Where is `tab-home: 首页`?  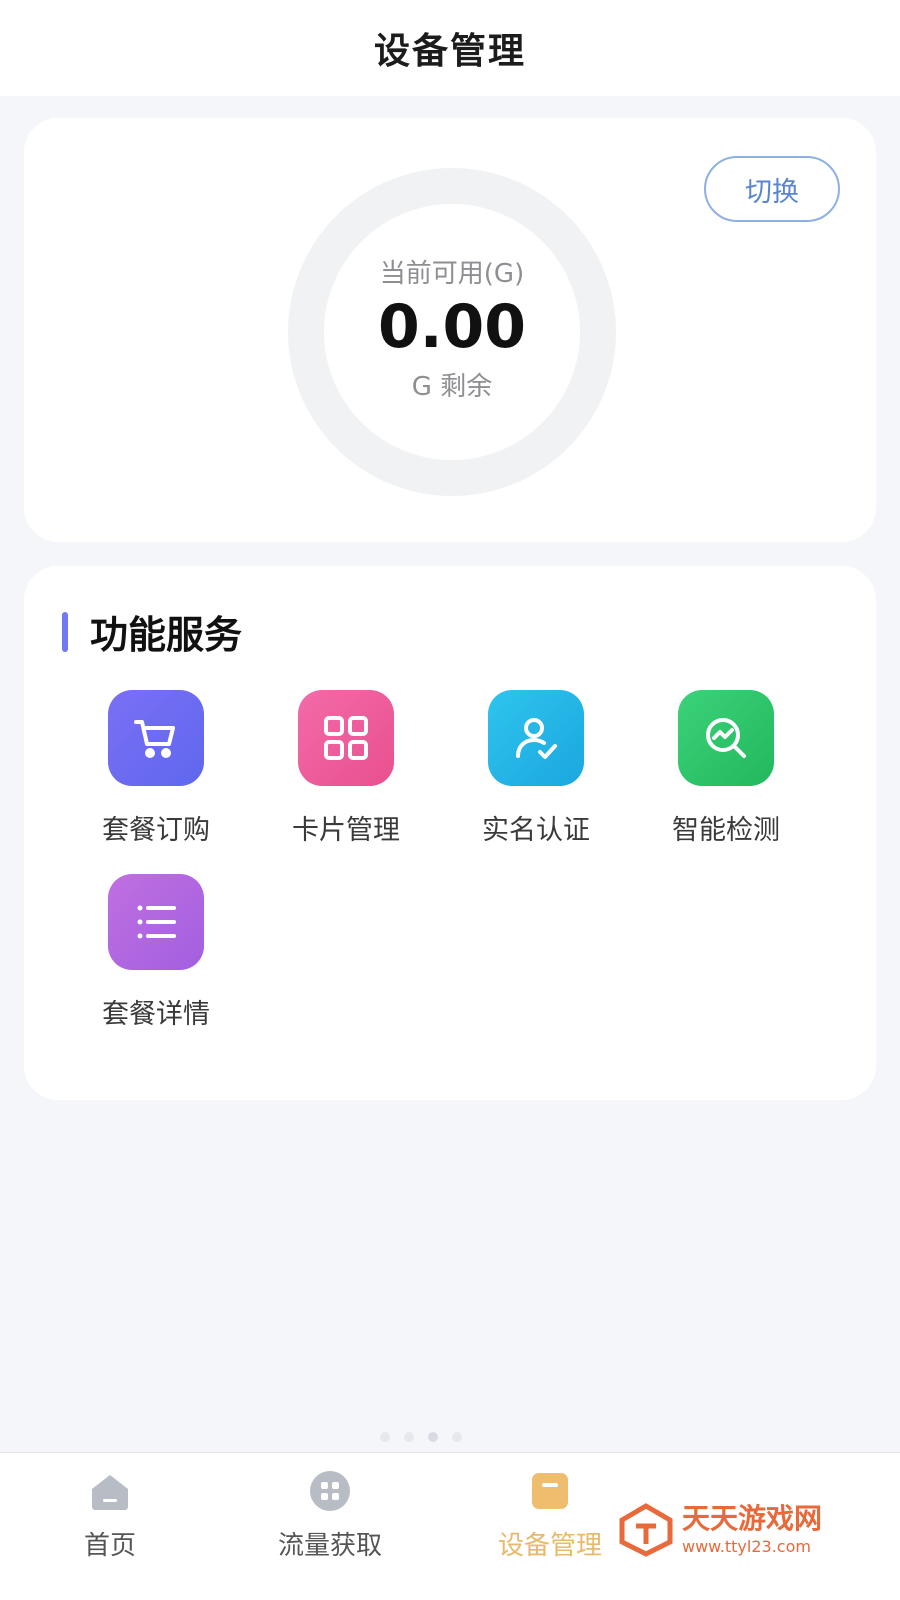
tab-home: 首页 is located at coordinates (110, 1515).